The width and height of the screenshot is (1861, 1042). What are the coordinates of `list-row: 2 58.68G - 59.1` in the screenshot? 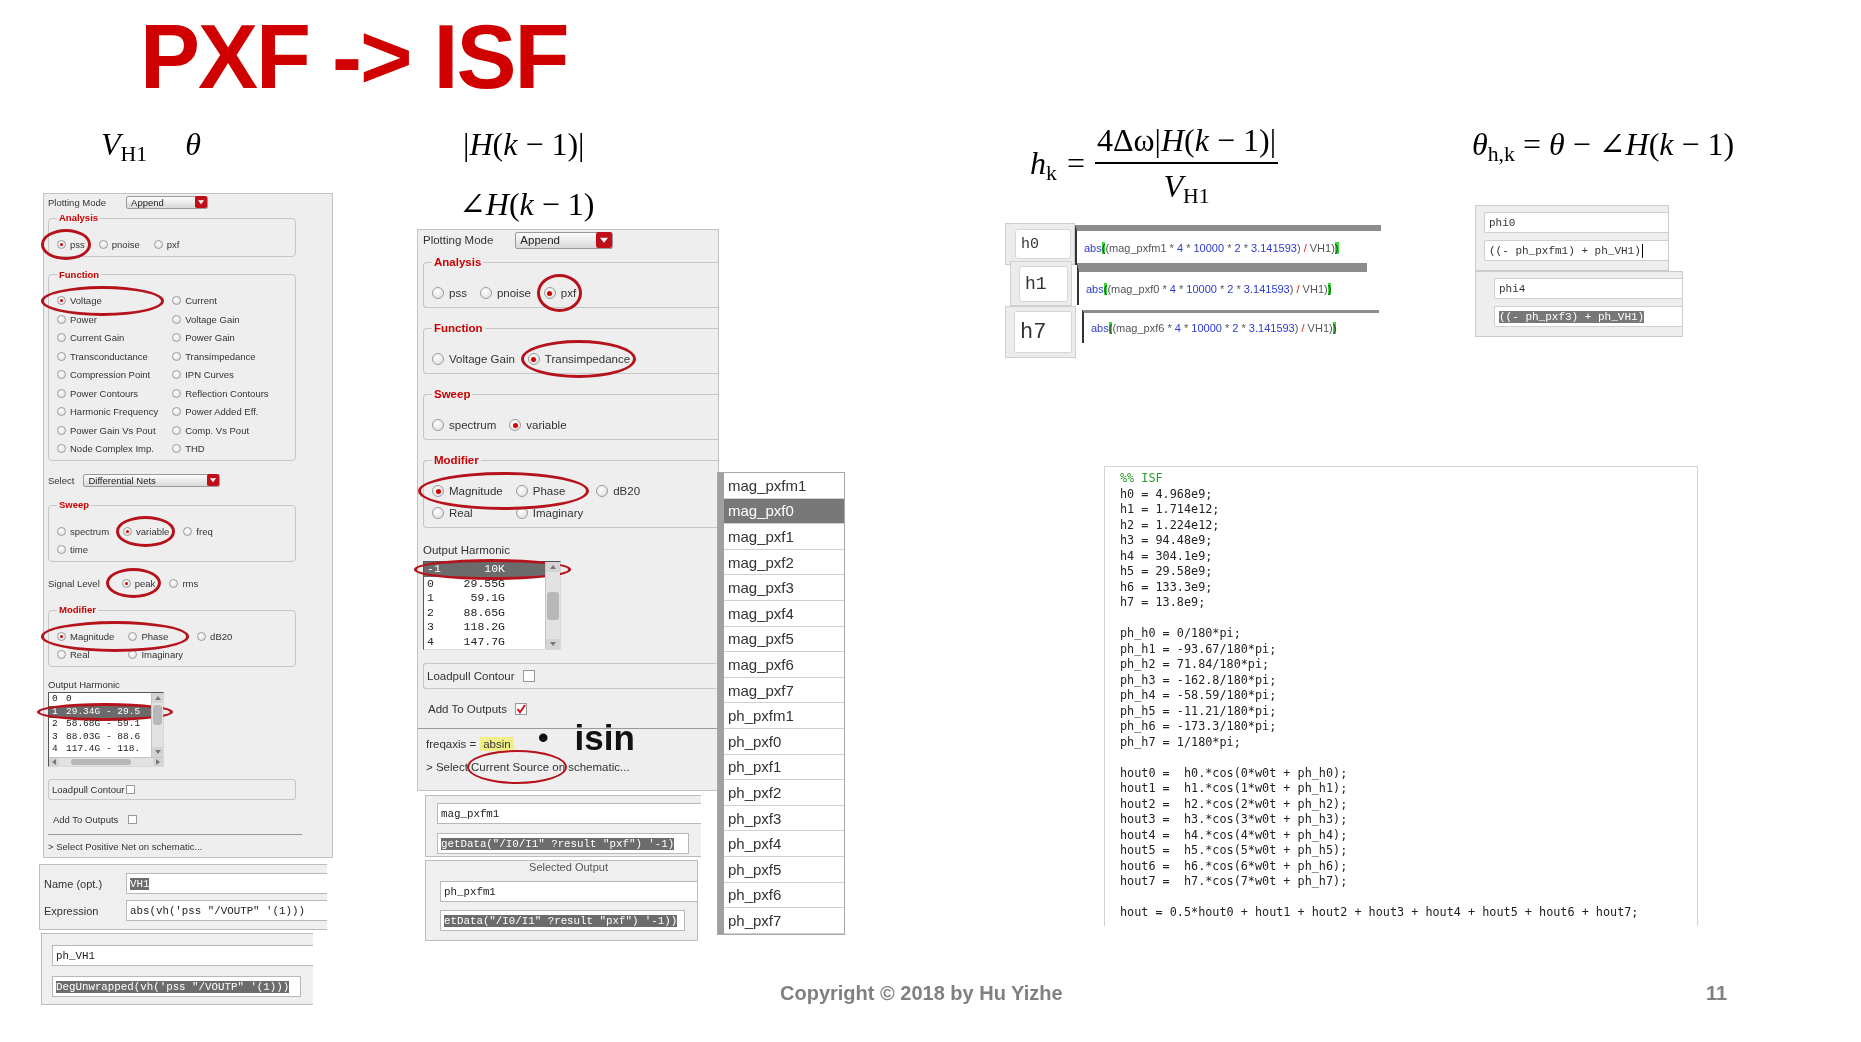 It's located at (100, 724).